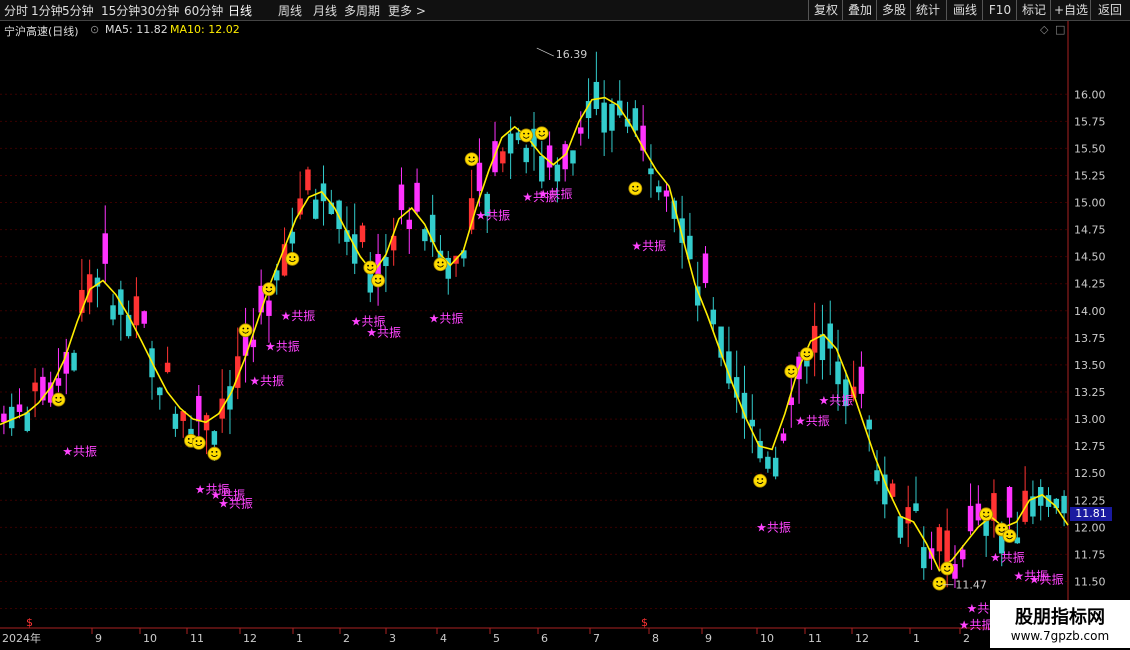  What do you see at coordinates (250, 638) in the screenshot?
I see `x-tick-4: 12` at bounding box center [250, 638].